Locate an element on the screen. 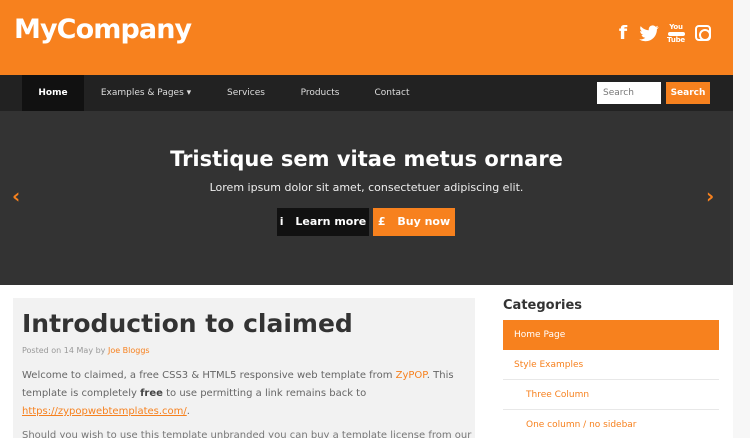 The width and height of the screenshot is (750, 438). post-meta: Posted on 14 May by Joe Bloggs is located at coordinates (86, 350).